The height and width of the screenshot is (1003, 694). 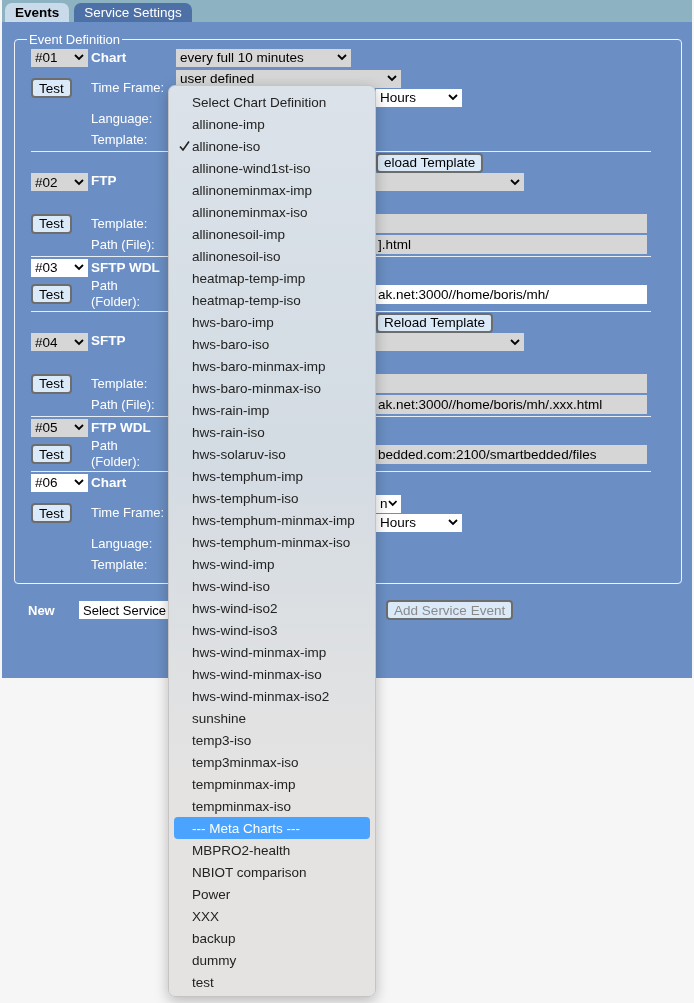 I want to click on menu-item: allinonesoil-imp, so click(x=272, y=234).